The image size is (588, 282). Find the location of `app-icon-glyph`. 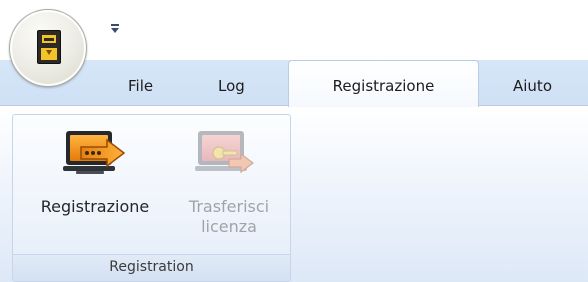

app-icon-glyph is located at coordinates (49, 39).